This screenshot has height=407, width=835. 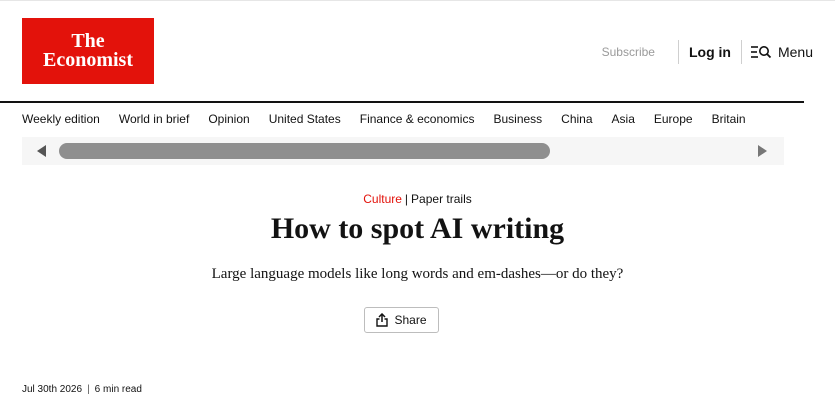 I want to click on fly-title: Paper trails, so click(x=441, y=199).